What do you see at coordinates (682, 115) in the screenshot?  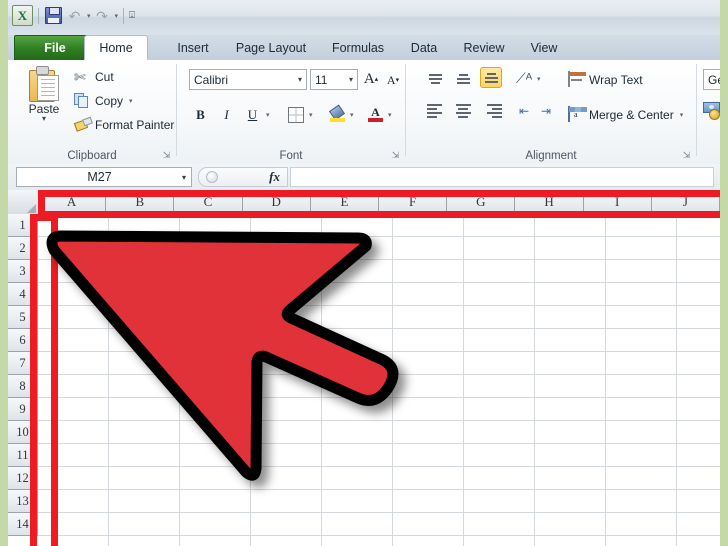 I see `merge-center-dropdown-caret-icon: ▾` at bounding box center [682, 115].